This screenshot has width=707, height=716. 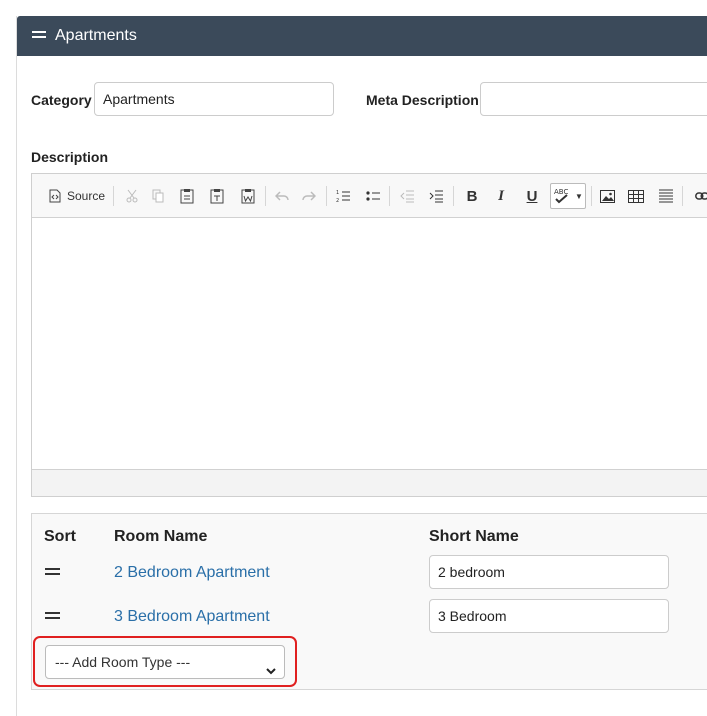 I want to click on link-icon, so click(x=701, y=196).